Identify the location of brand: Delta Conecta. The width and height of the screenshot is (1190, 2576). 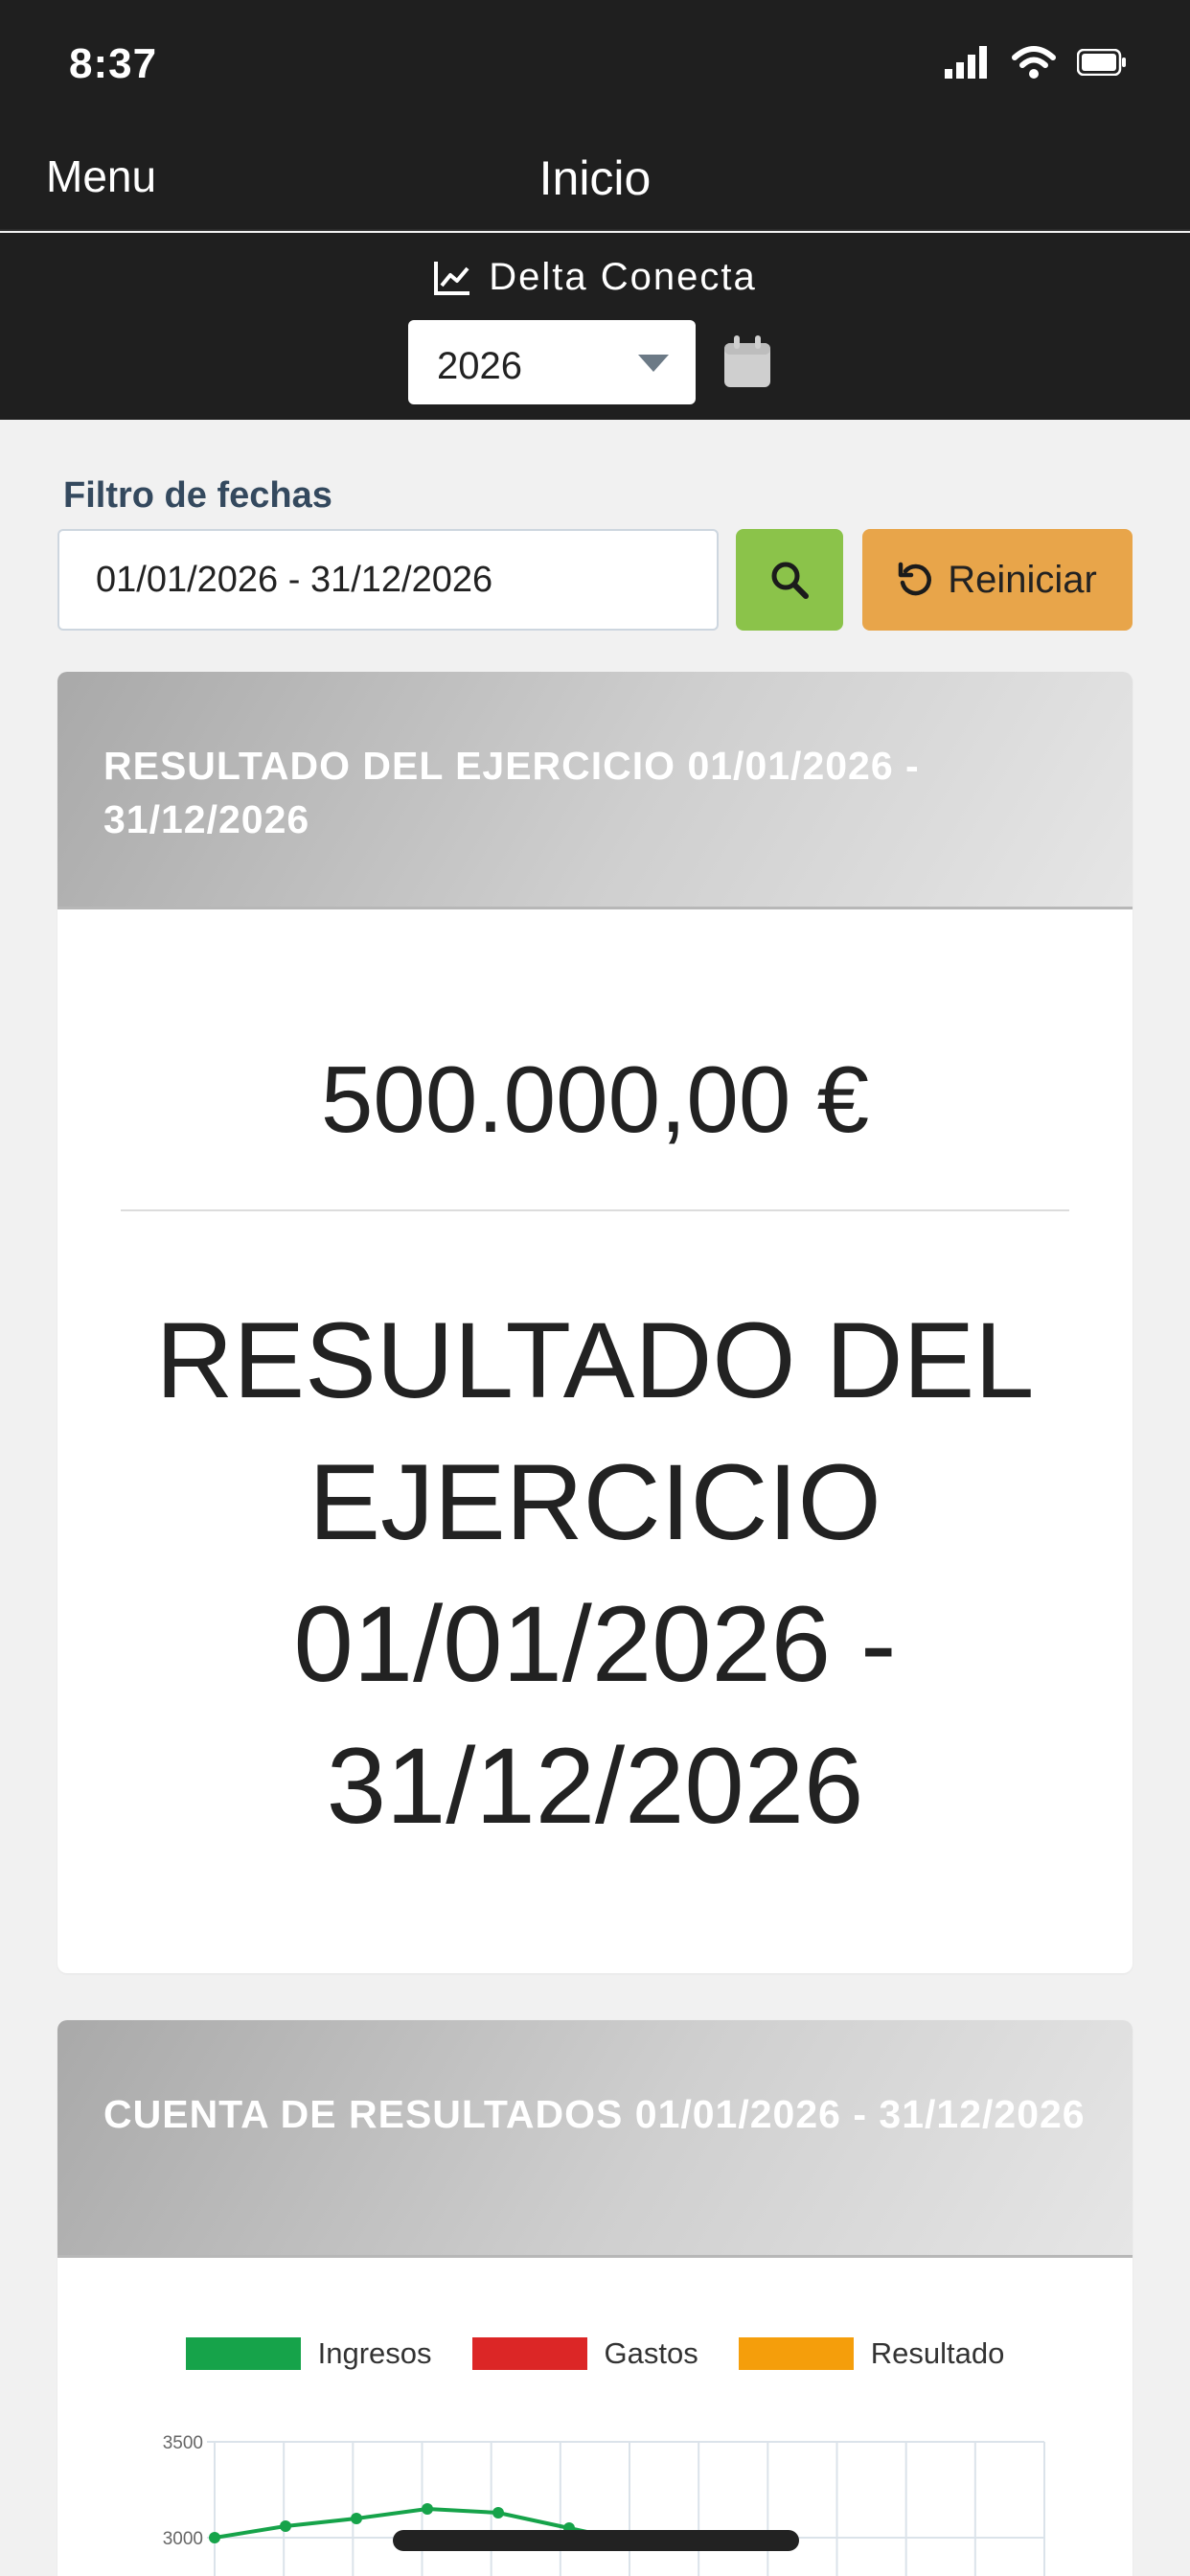
(595, 277).